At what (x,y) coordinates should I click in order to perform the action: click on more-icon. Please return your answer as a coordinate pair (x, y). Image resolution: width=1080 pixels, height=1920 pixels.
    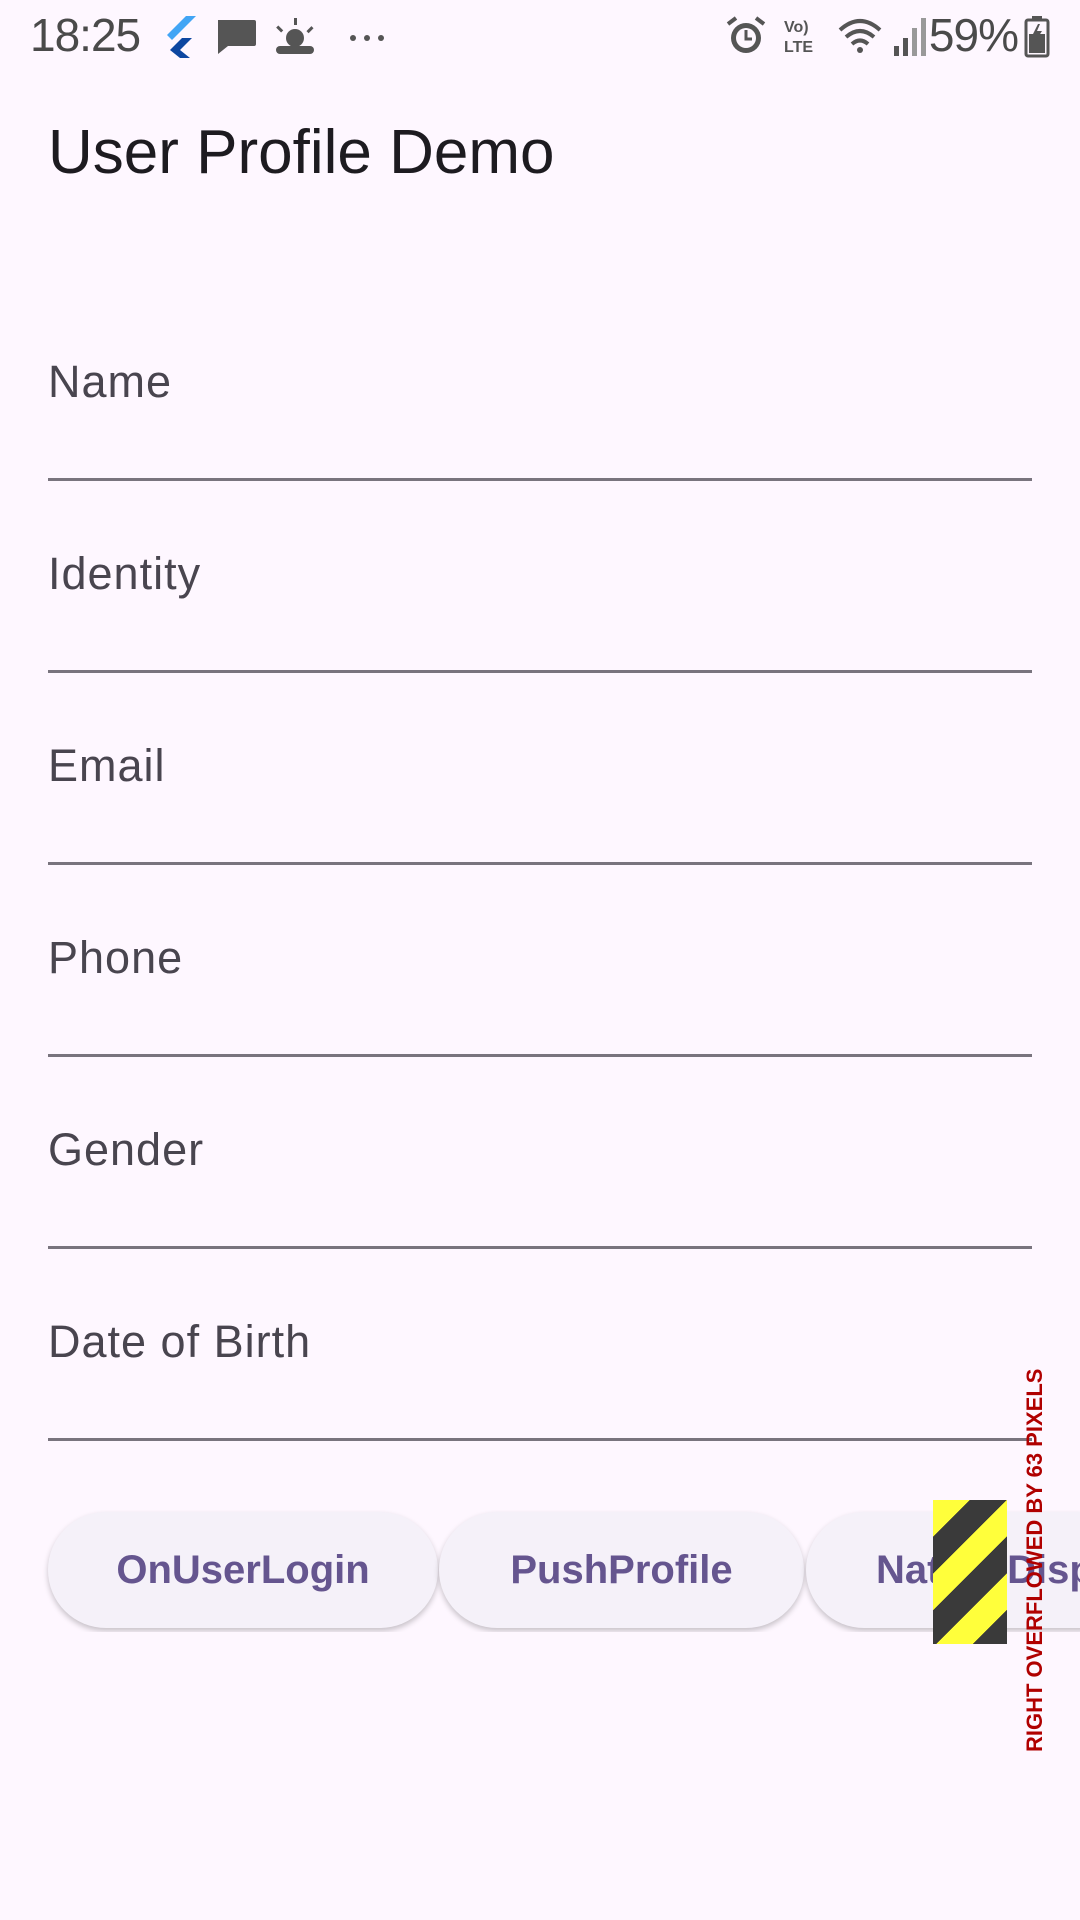
    Looking at the image, I should click on (367, 38).